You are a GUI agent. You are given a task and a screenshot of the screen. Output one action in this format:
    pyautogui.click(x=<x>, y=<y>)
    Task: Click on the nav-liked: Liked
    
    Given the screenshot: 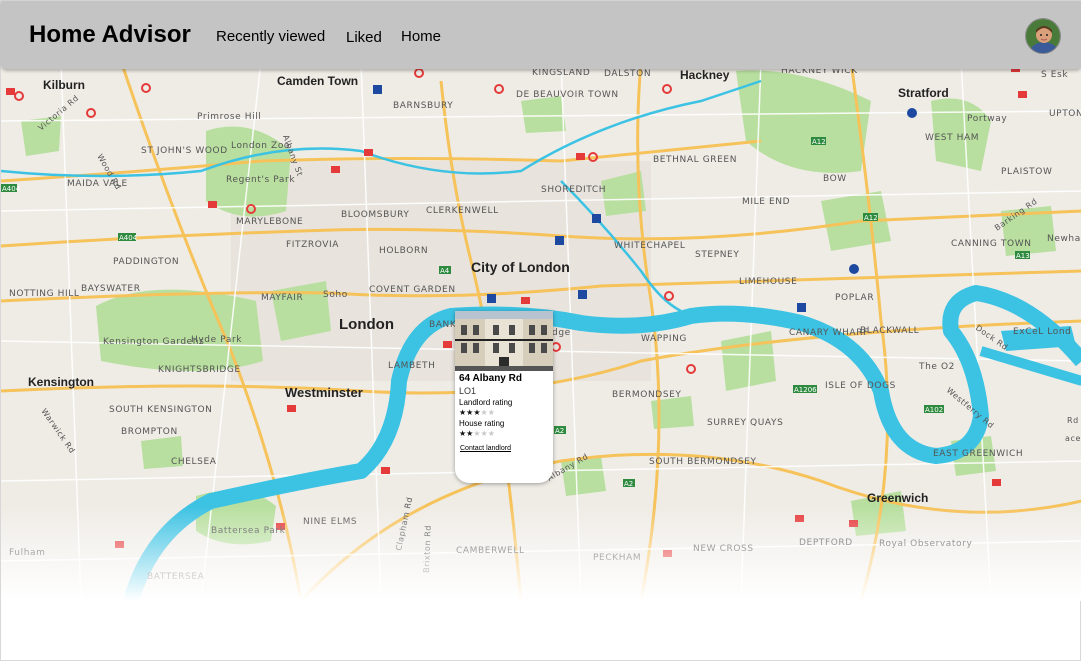 What is the action you would take?
    pyautogui.click(x=364, y=37)
    